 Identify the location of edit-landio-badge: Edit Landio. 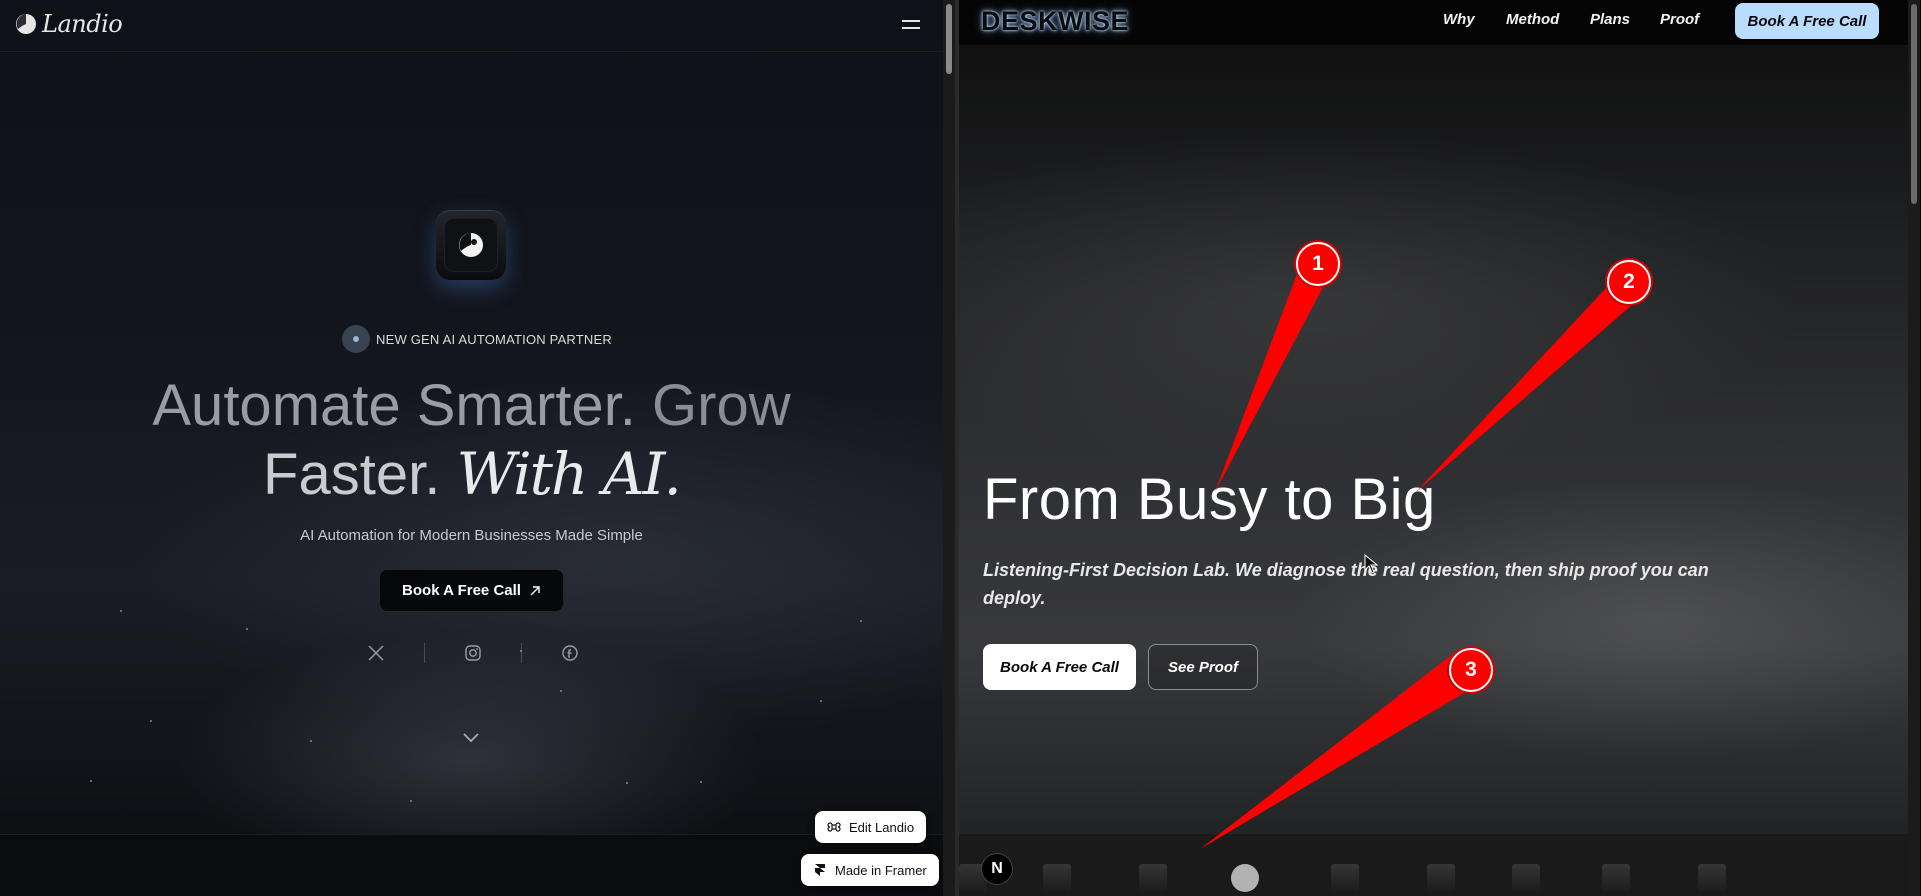
(871, 827).